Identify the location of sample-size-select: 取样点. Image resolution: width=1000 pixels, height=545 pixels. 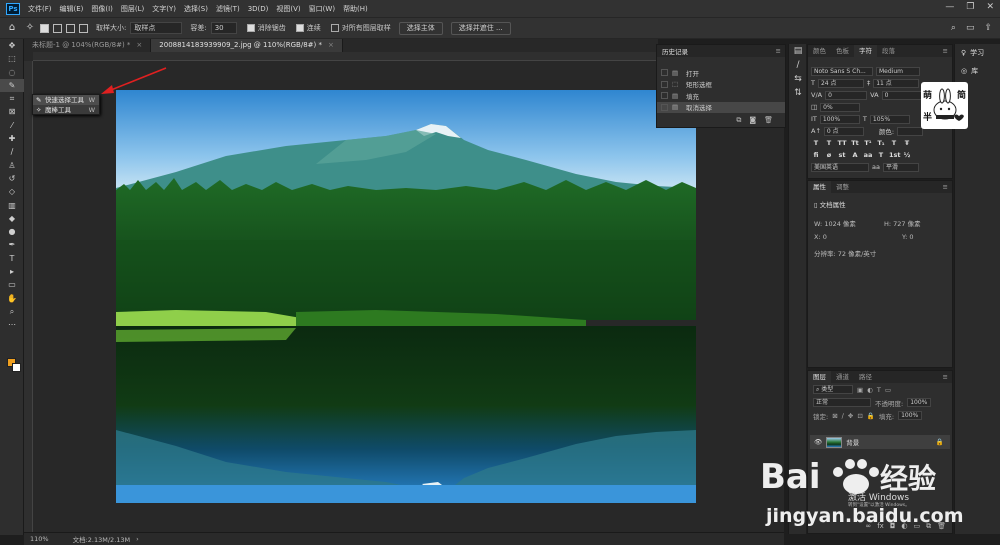
(156, 28).